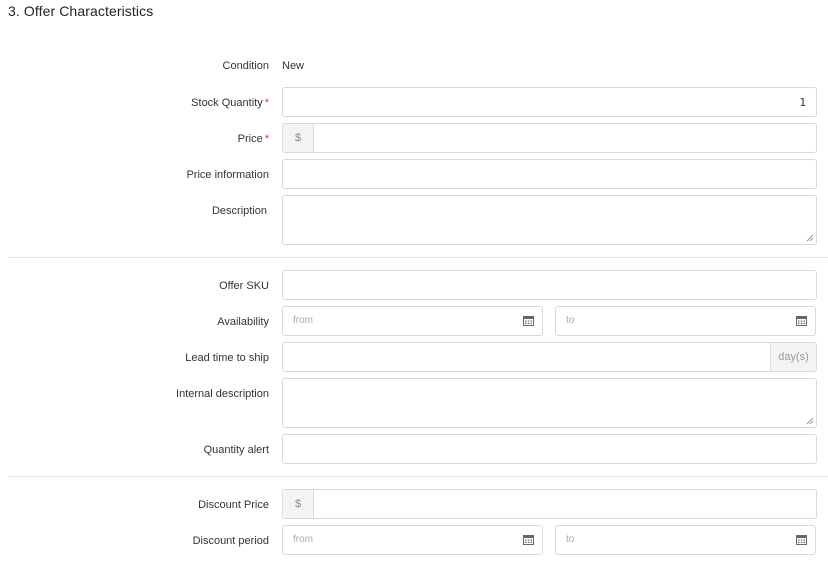 The width and height of the screenshot is (828, 581). What do you see at coordinates (293, 66) in the screenshot?
I see `condition-value: New` at bounding box center [293, 66].